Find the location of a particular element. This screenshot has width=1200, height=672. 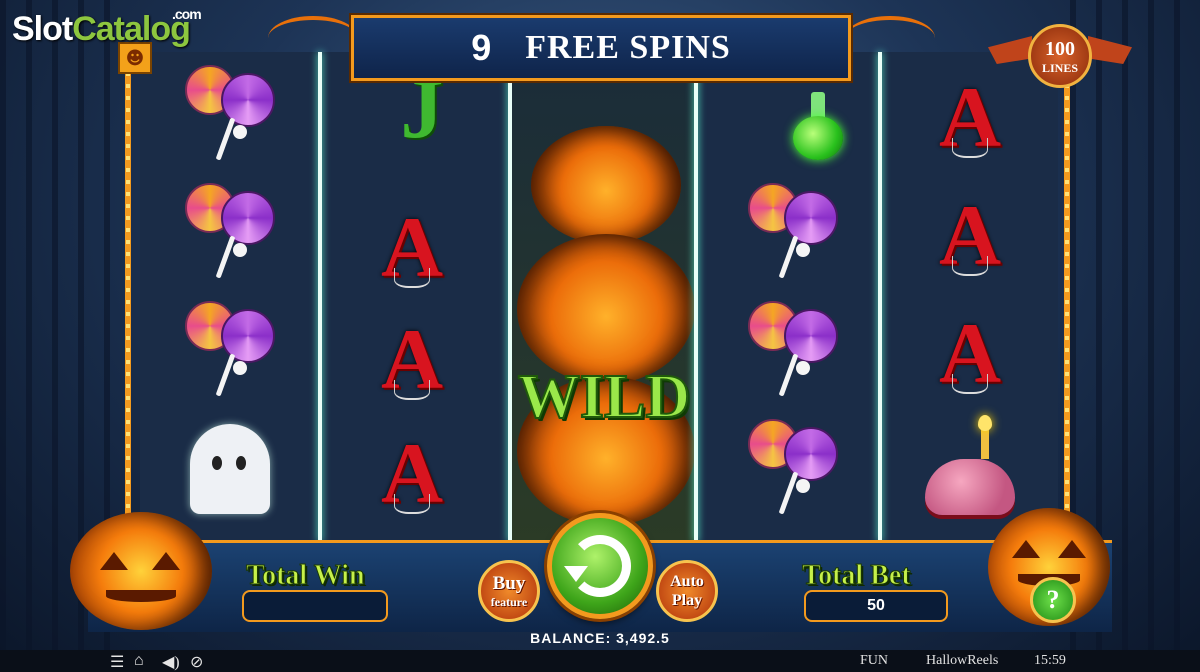

jack-o-lantern-left-icon is located at coordinates (141, 571).